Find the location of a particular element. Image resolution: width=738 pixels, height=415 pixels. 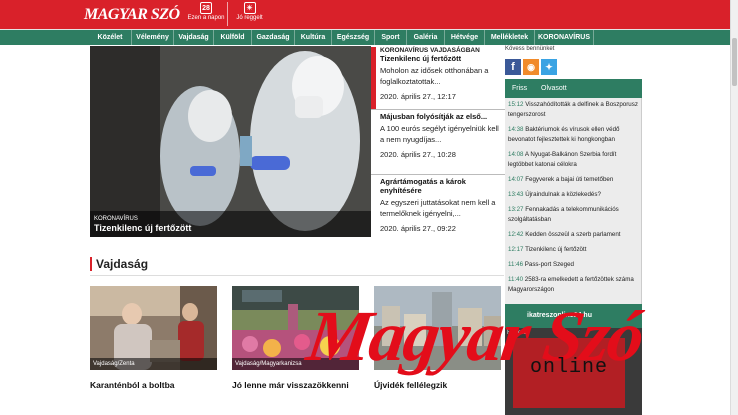

list-item: 13:43 Újraindulnak a közlekedés? is located at coordinates (573, 195).